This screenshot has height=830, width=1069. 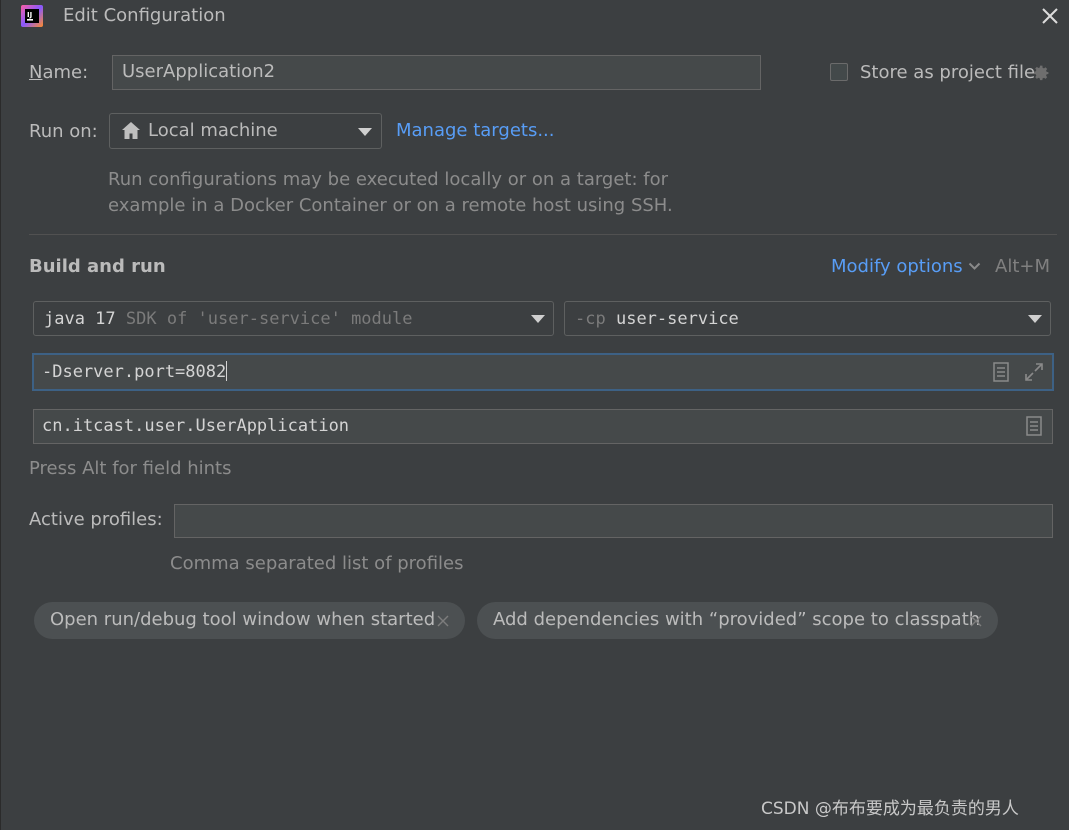 I want to click on field-hints-text: Press Alt for field hints, so click(x=130, y=468).